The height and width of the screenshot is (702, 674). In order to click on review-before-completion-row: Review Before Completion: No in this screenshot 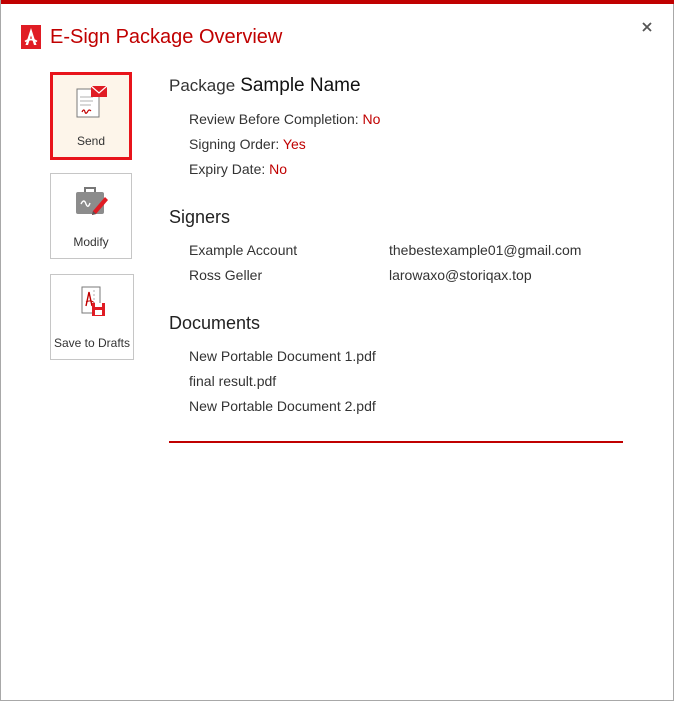, I will do `click(284, 119)`.